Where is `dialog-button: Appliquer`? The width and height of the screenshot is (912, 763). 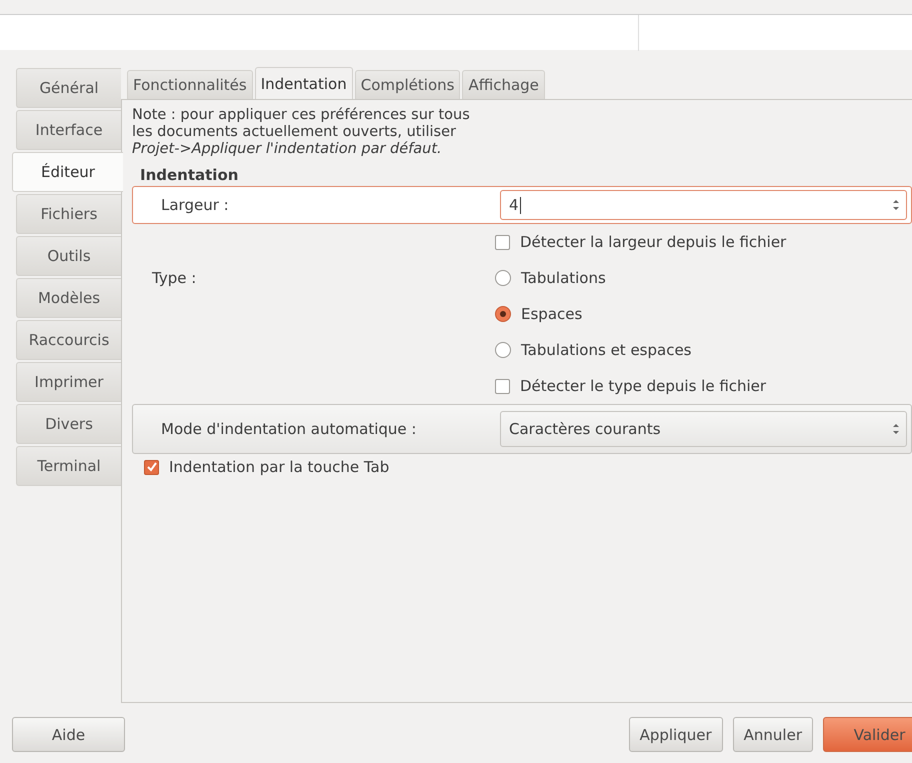
dialog-button: Appliquer is located at coordinates (675, 734).